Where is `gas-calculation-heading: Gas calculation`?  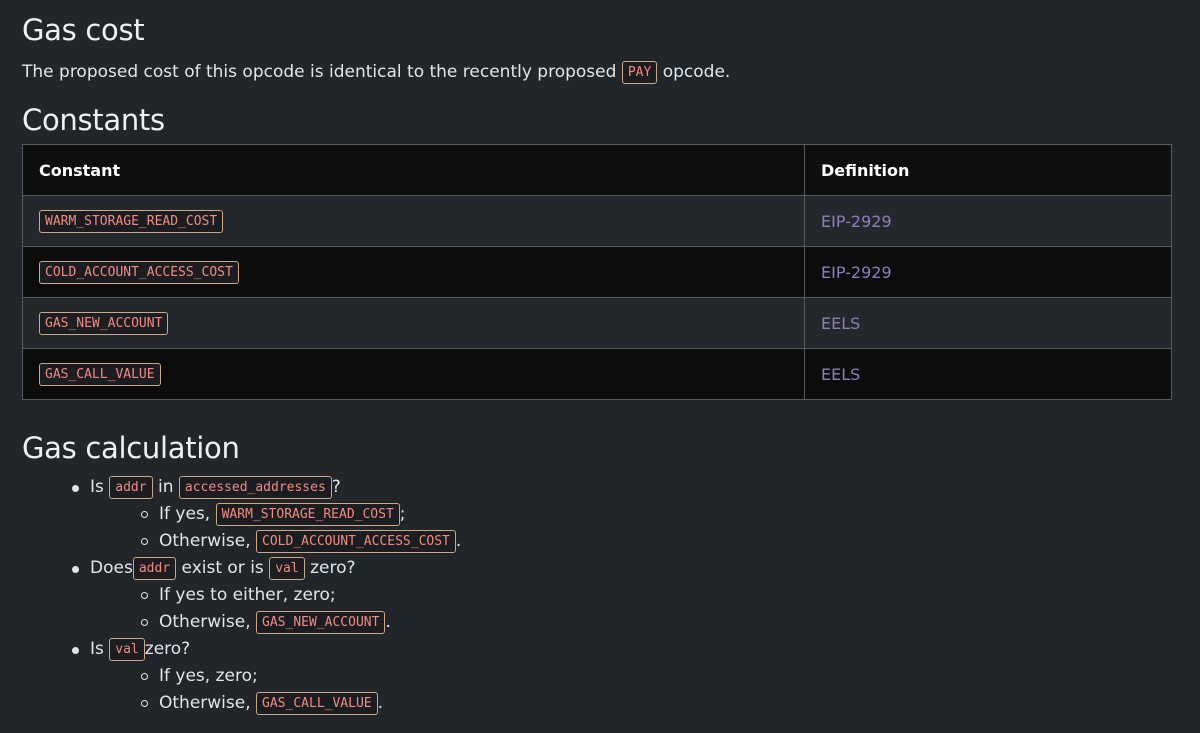
gas-calculation-heading: Gas calculation is located at coordinates (131, 448).